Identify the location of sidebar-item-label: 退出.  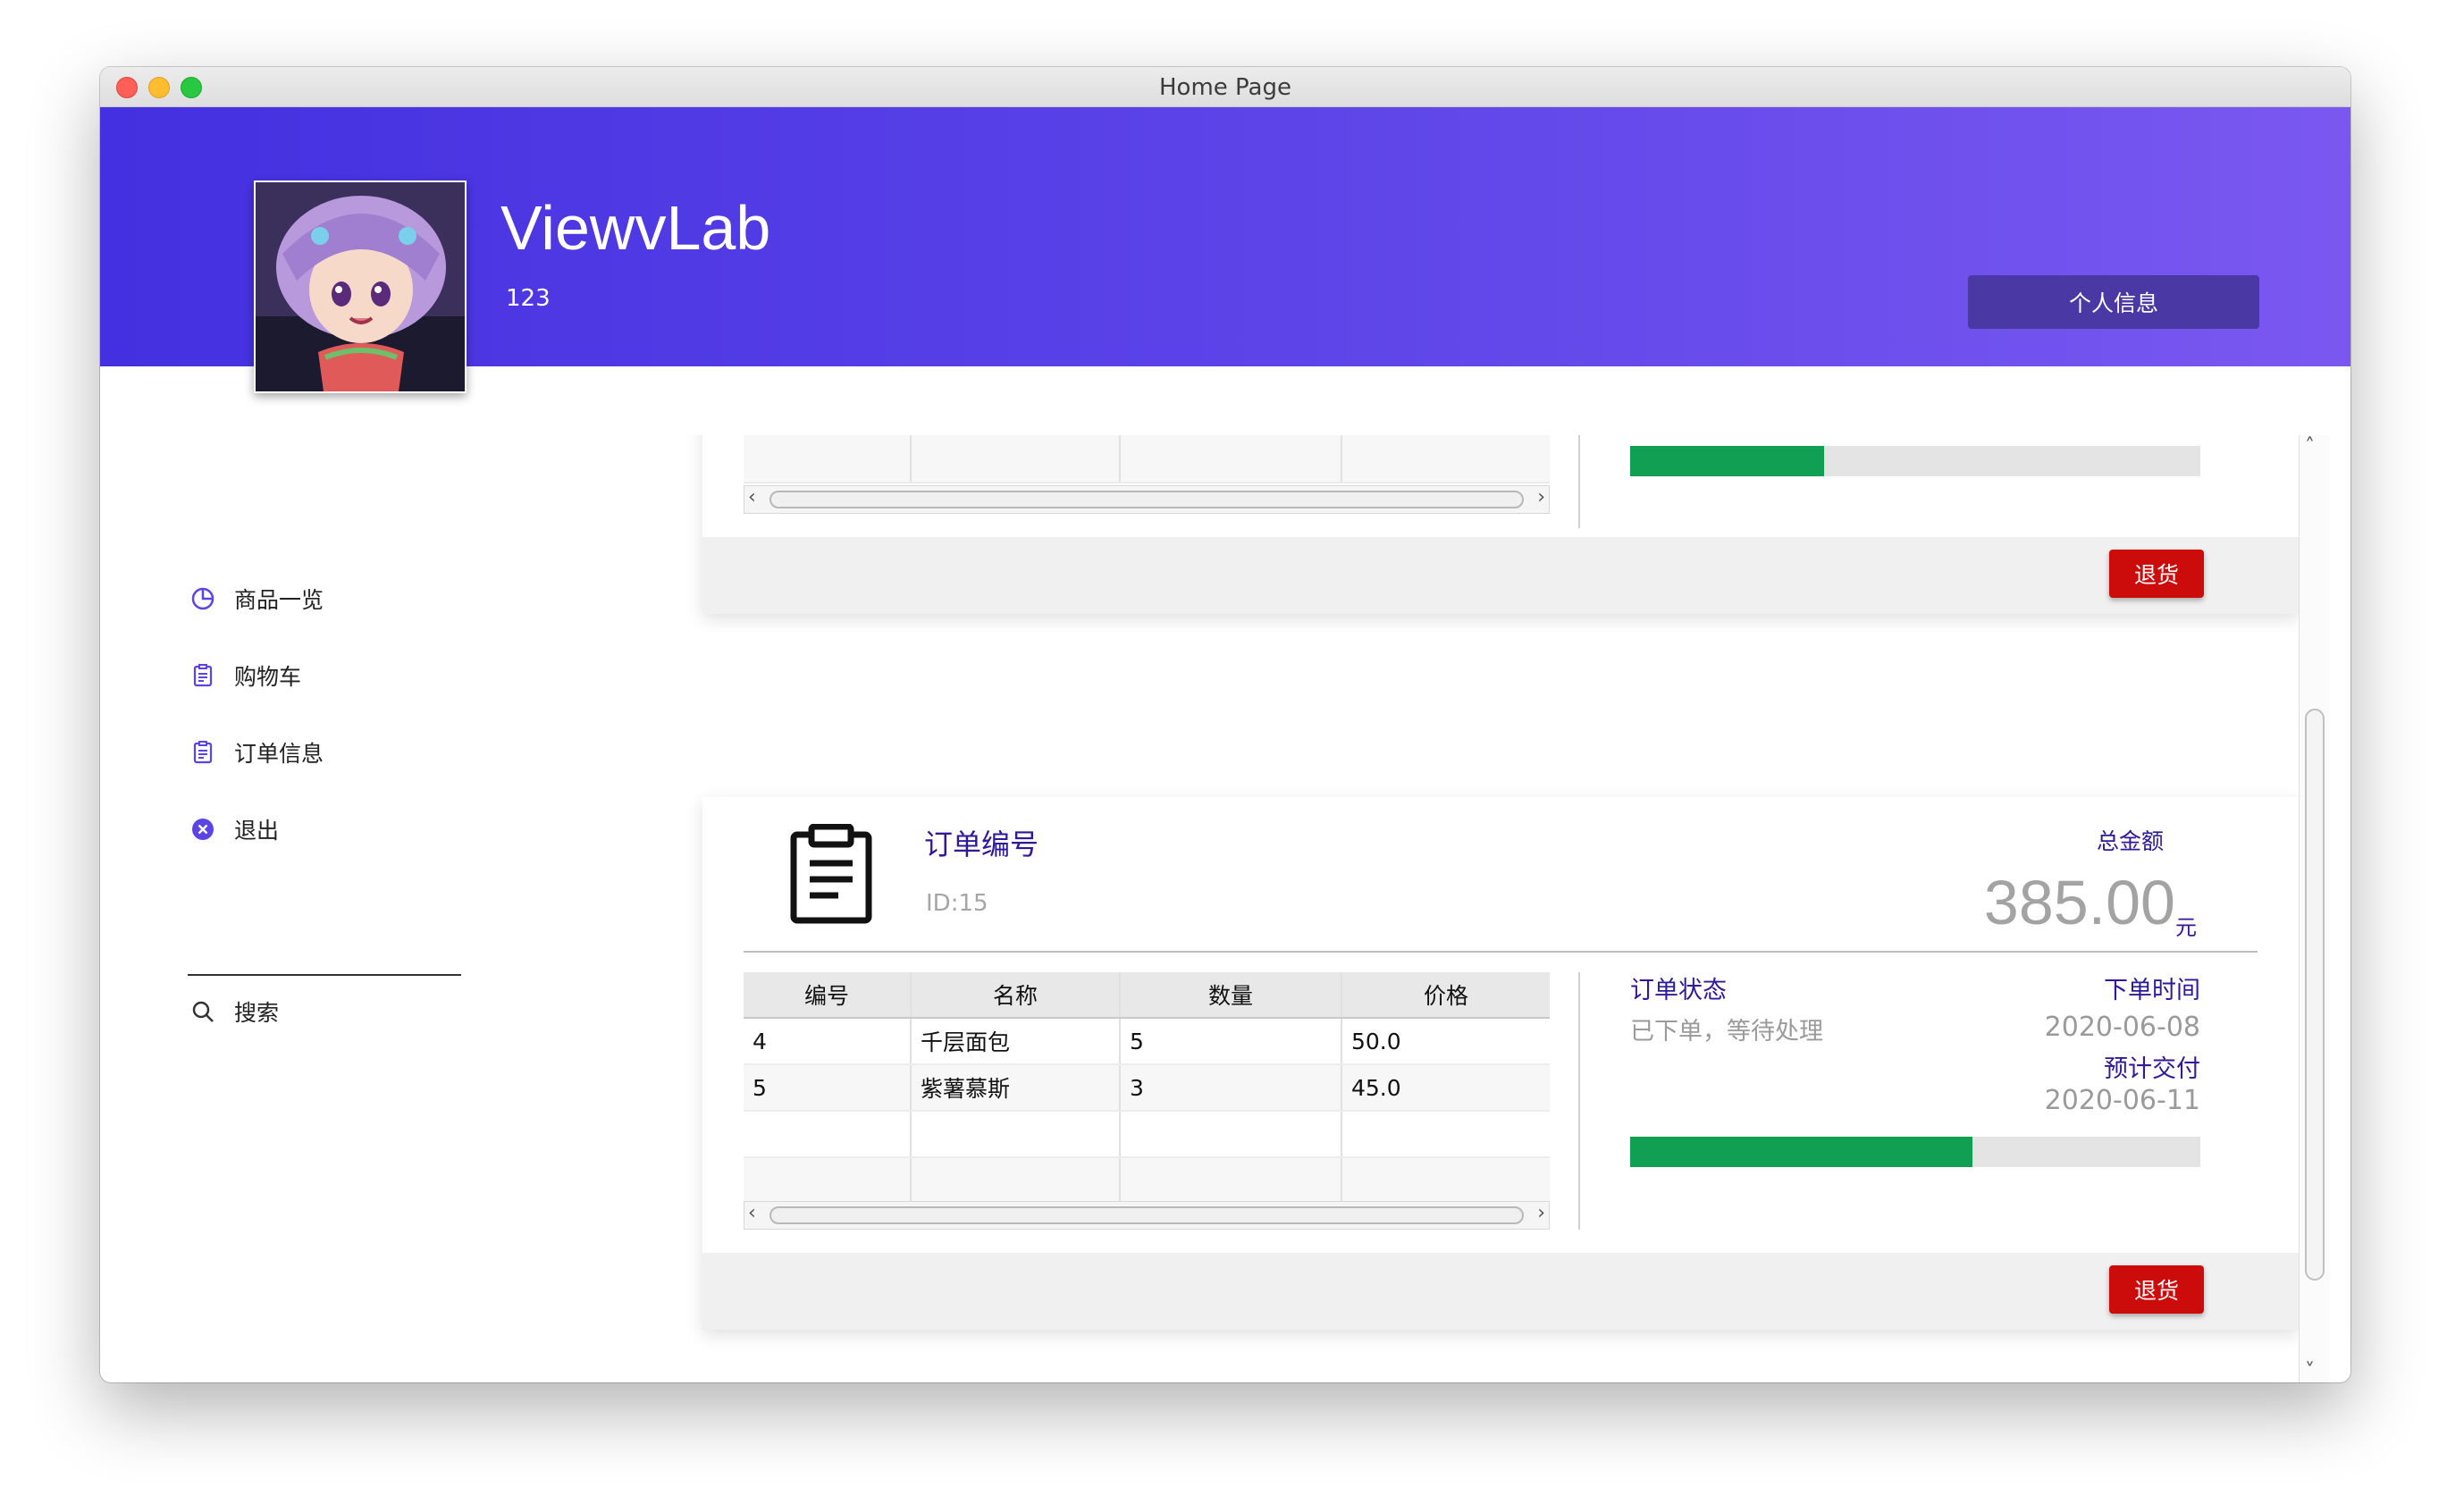
(257, 831).